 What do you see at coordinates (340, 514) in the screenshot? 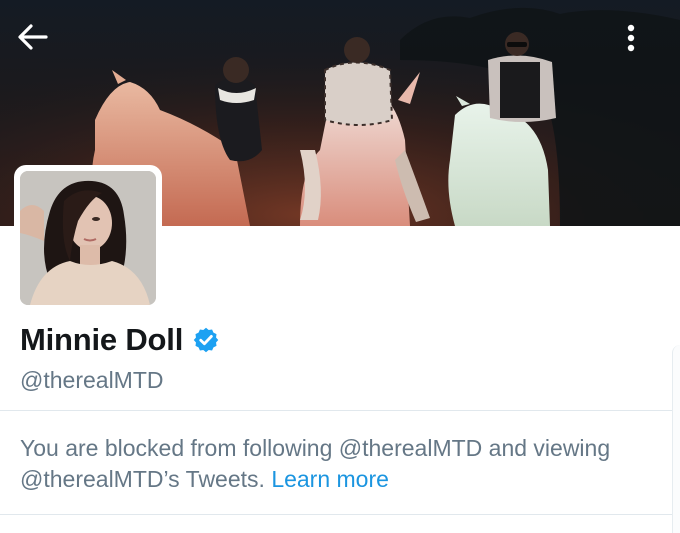
I see `bottom-divider` at bounding box center [340, 514].